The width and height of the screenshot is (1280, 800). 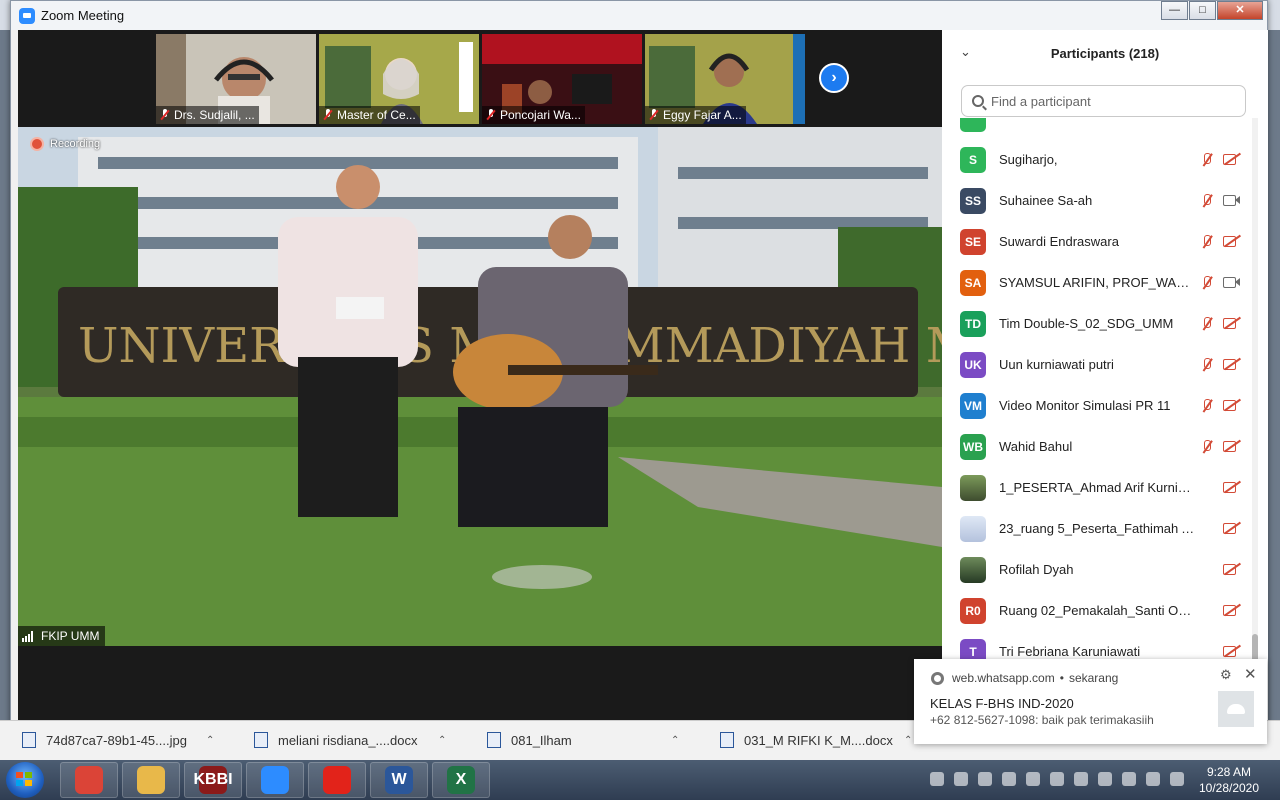 What do you see at coordinates (1056, 364) in the screenshot?
I see `participant-name: Uun kurniawati putri` at bounding box center [1056, 364].